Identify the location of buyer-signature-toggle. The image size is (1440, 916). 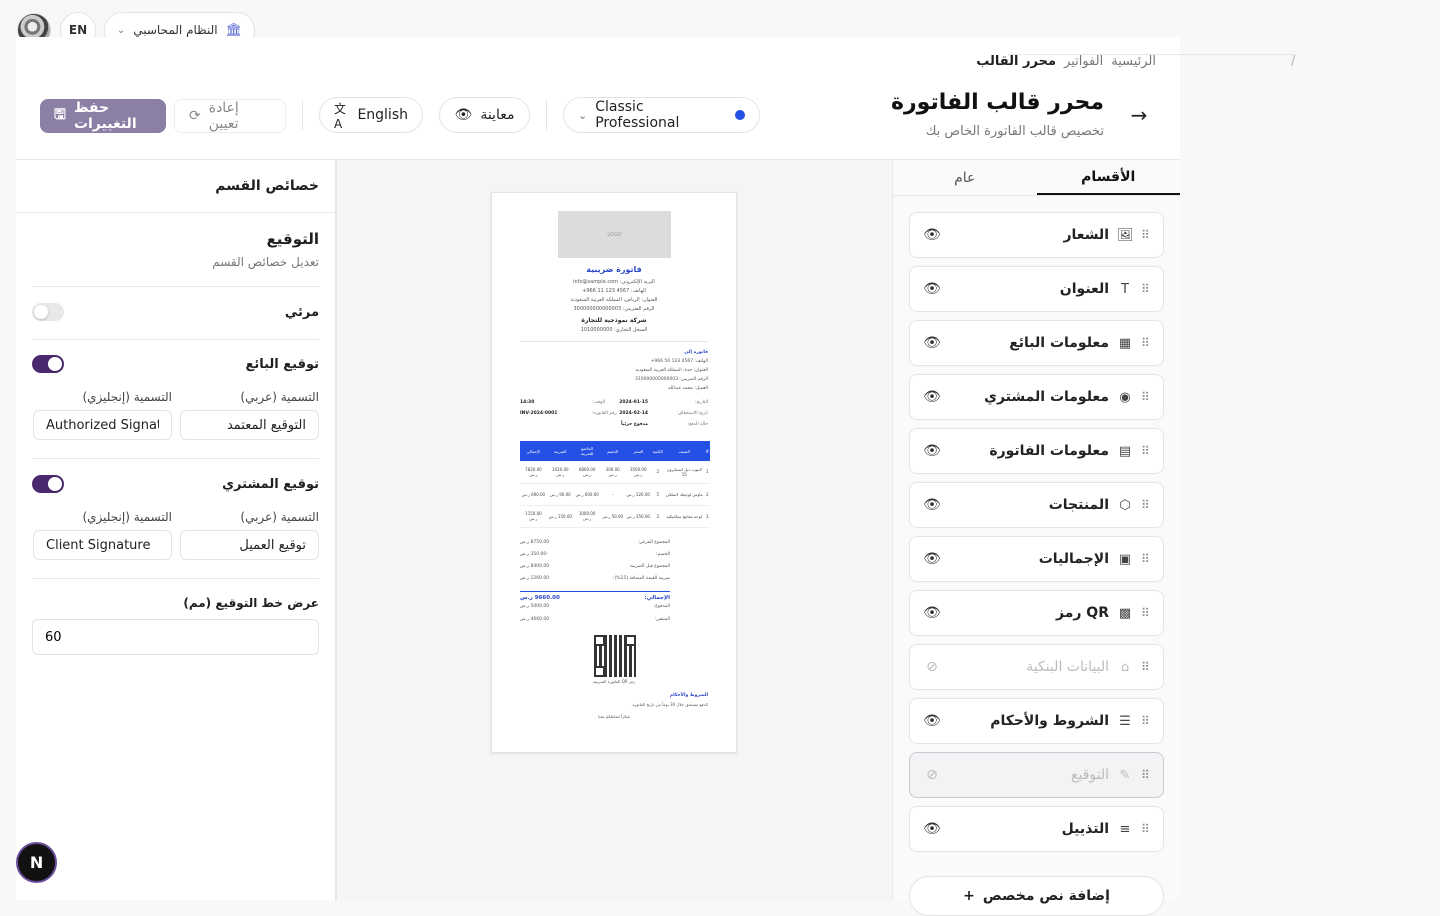
(48, 484).